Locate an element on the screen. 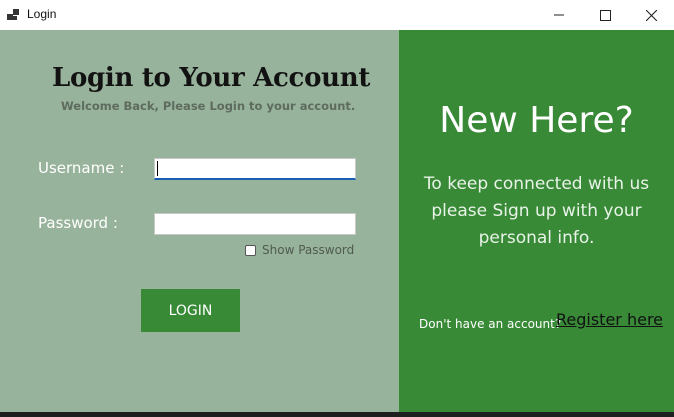  no-account-text: Don't have an account? is located at coordinates (490, 324).